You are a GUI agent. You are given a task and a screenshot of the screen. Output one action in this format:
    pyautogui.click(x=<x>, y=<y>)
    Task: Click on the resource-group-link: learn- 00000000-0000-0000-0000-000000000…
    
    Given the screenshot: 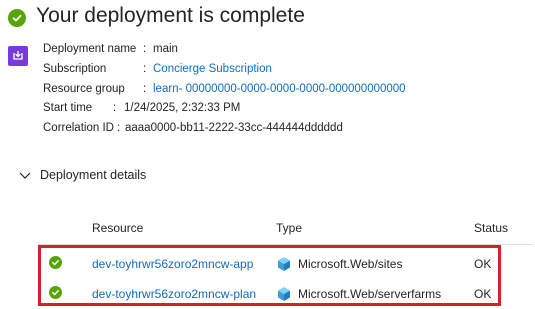 What is the action you would take?
    pyautogui.click(x=279, y=89)
    